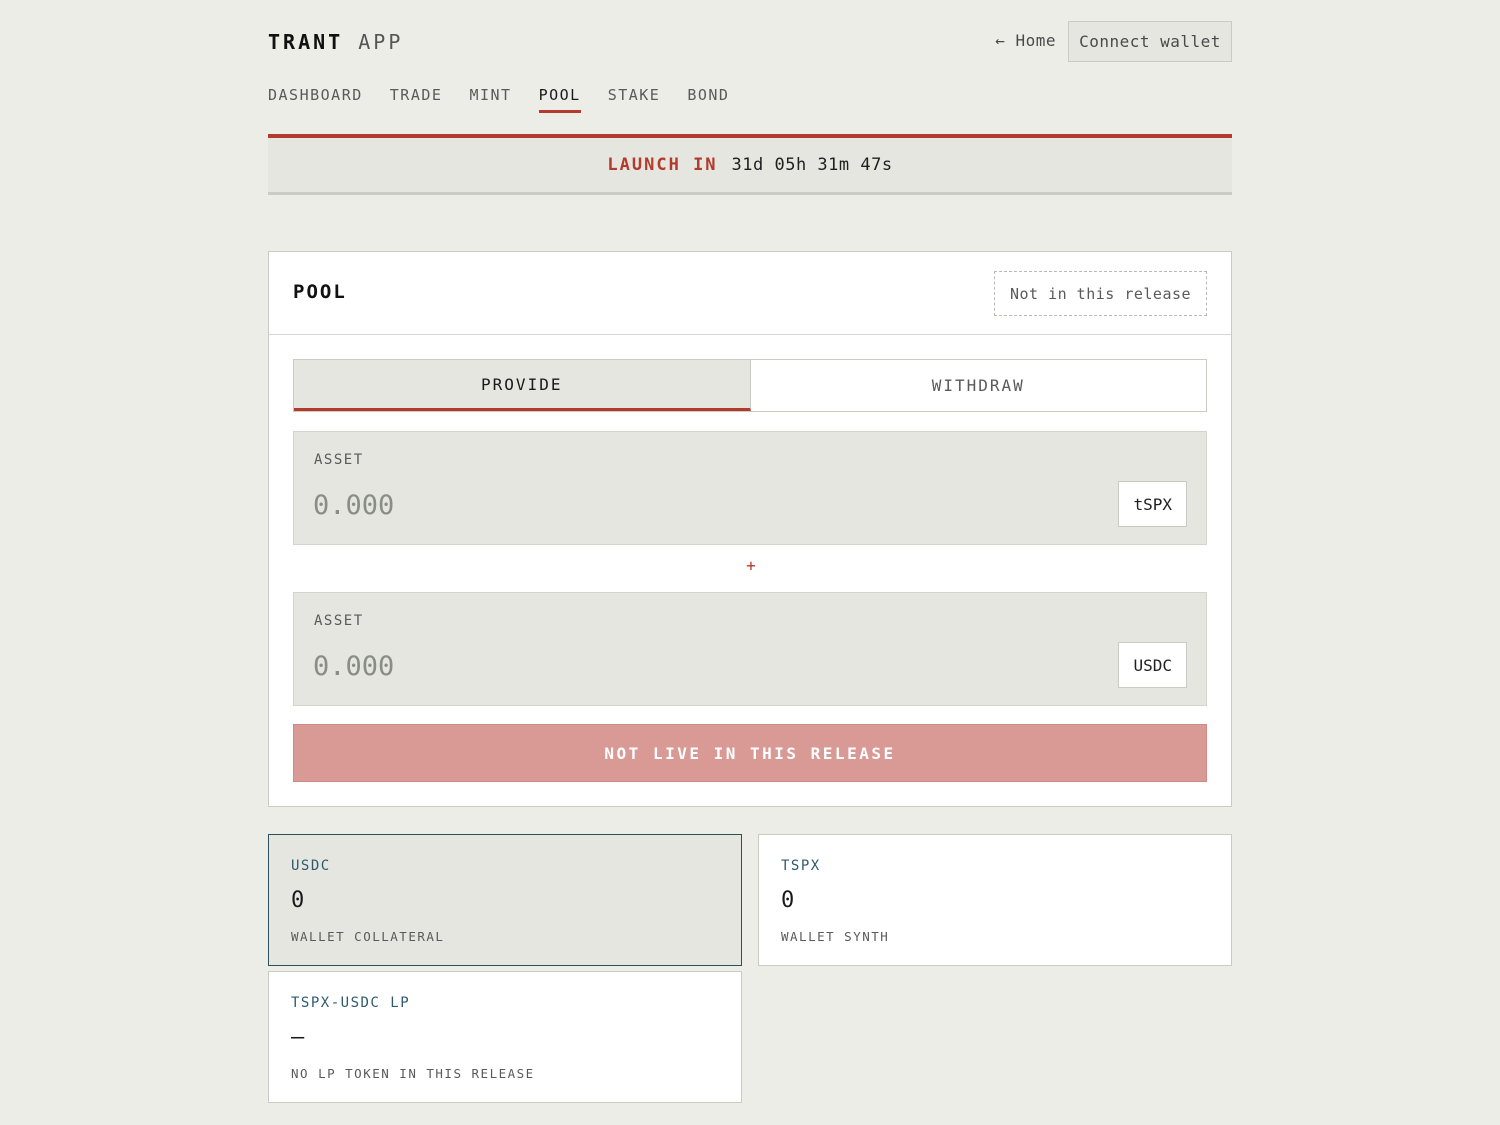 This screenshot has width=1500, height=1125. I want to click on nav-item-pool: POOL, so click(559, 99).